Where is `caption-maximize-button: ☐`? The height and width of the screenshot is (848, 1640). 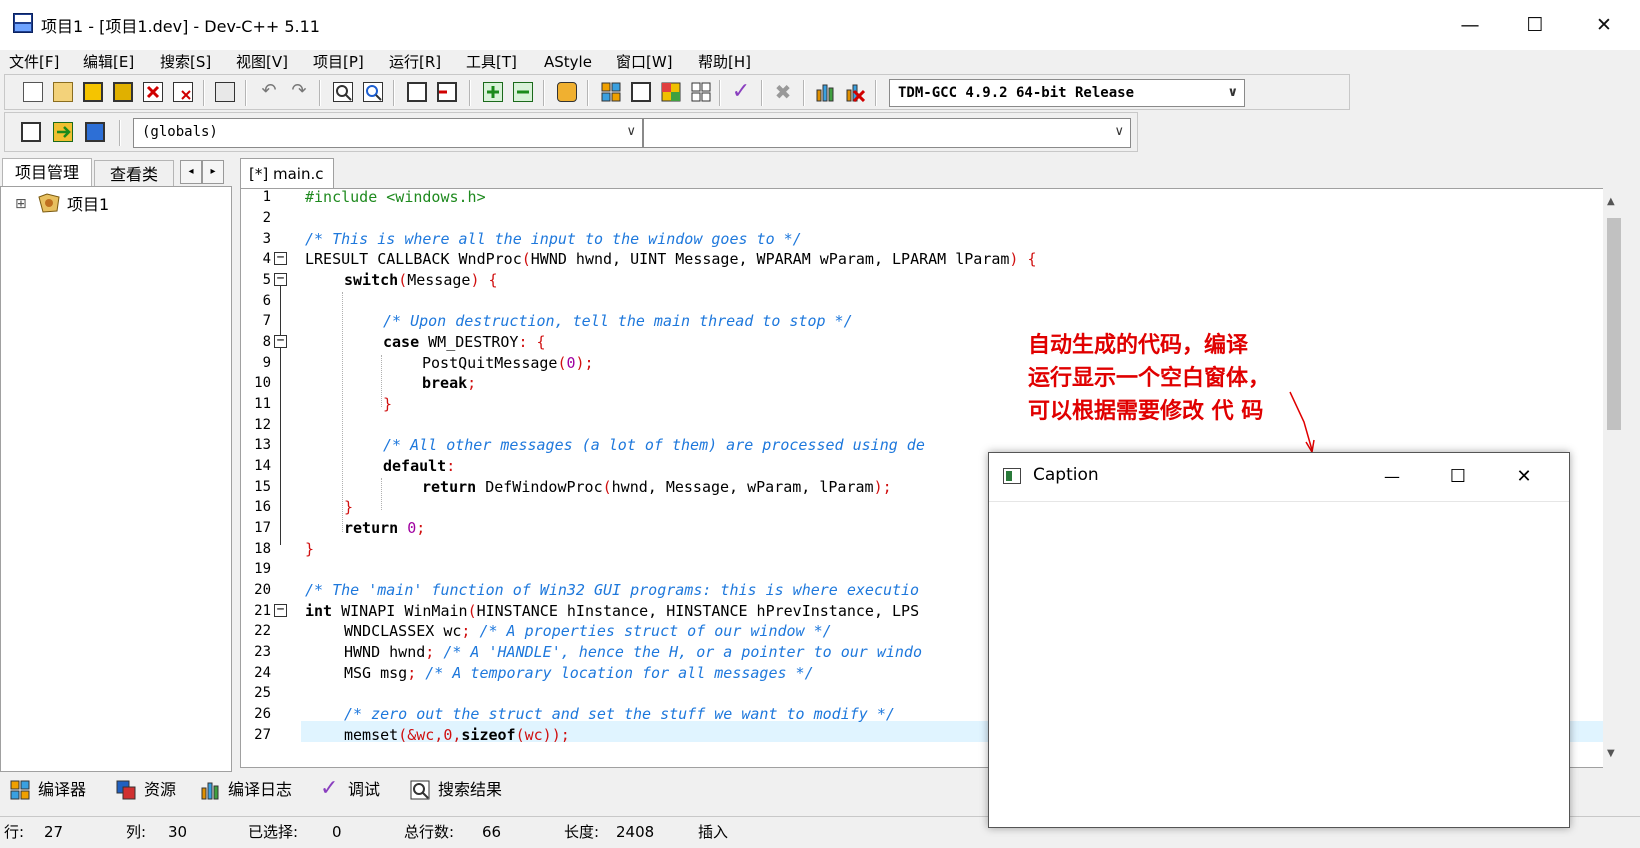 caption-maximize-button: ☐ is located at coordinates (1458, 477).